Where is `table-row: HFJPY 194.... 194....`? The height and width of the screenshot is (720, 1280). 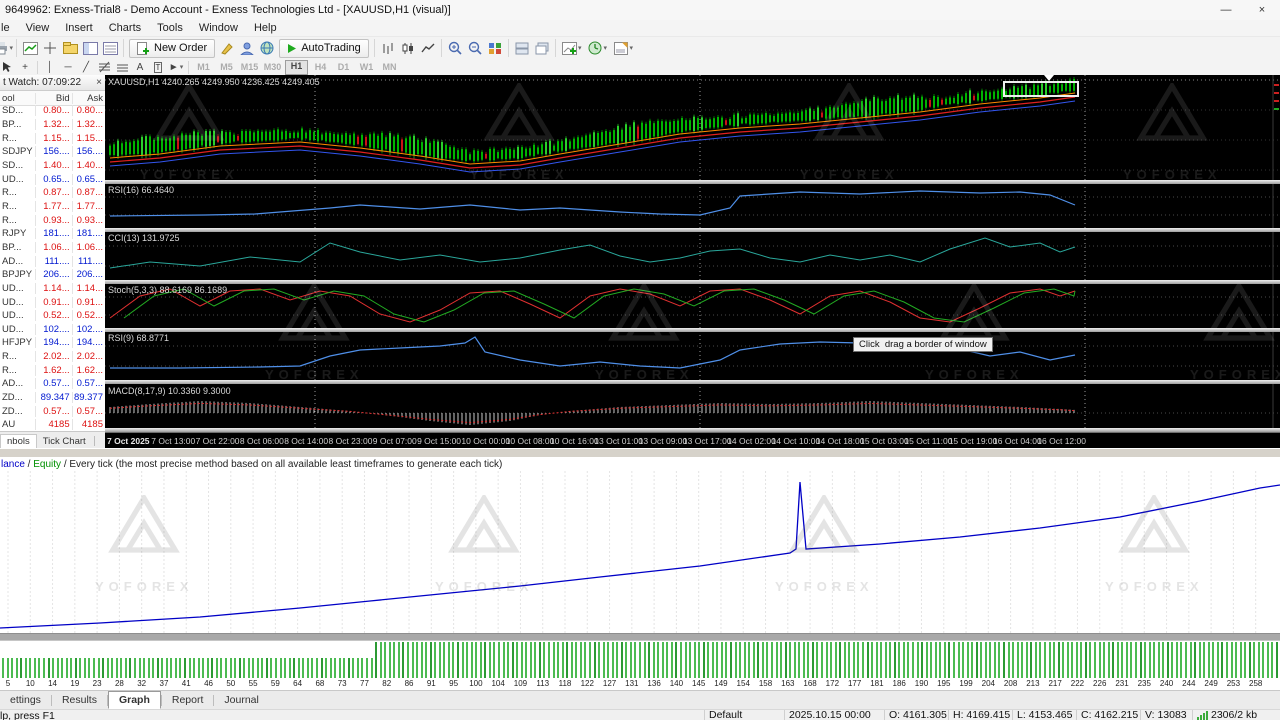
table-row: HFJPY 194.... 194.... is located at coordinates (52, 343).